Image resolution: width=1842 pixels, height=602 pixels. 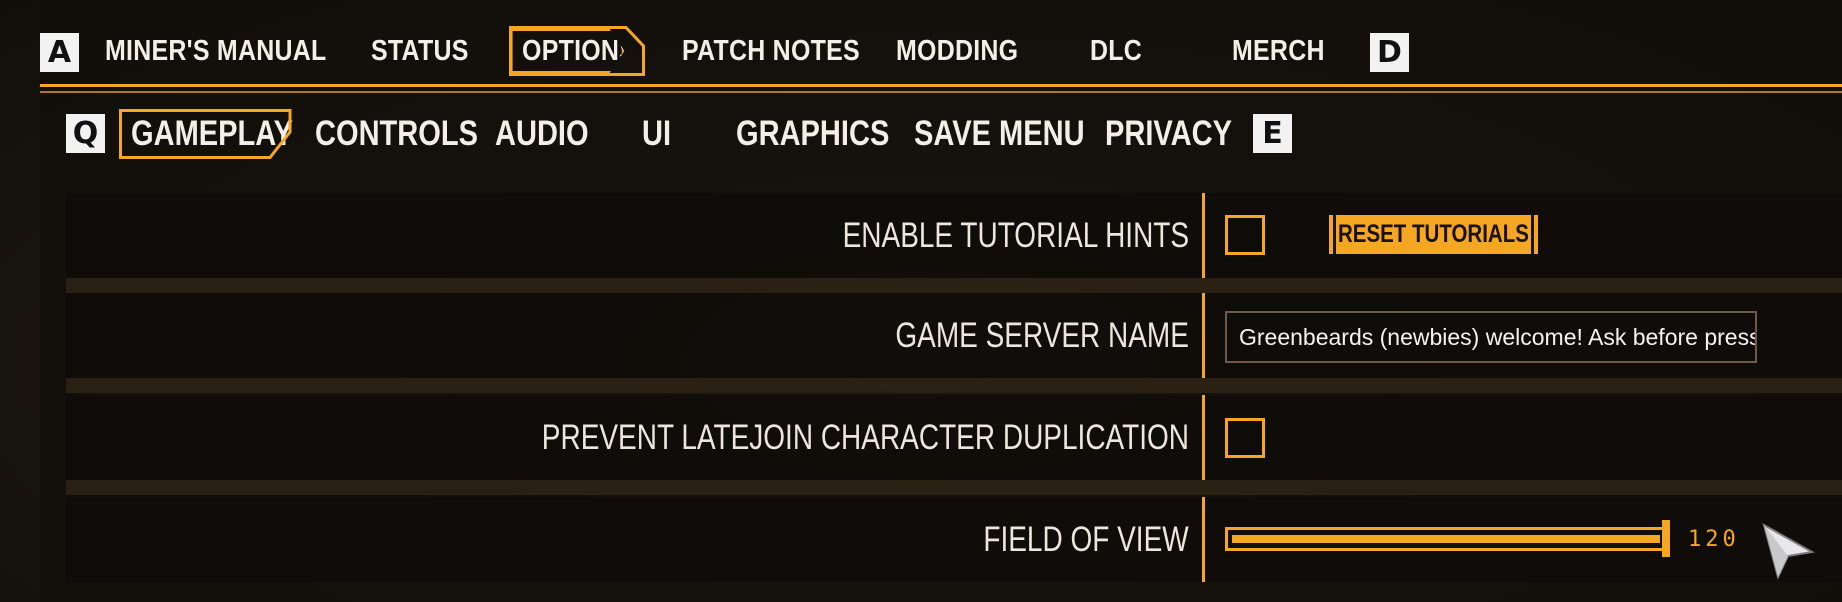 What do you see at coordinates (1714, 539) in the screenshot?
I see `fov-value: 120` at bounding box center [1714, 539].